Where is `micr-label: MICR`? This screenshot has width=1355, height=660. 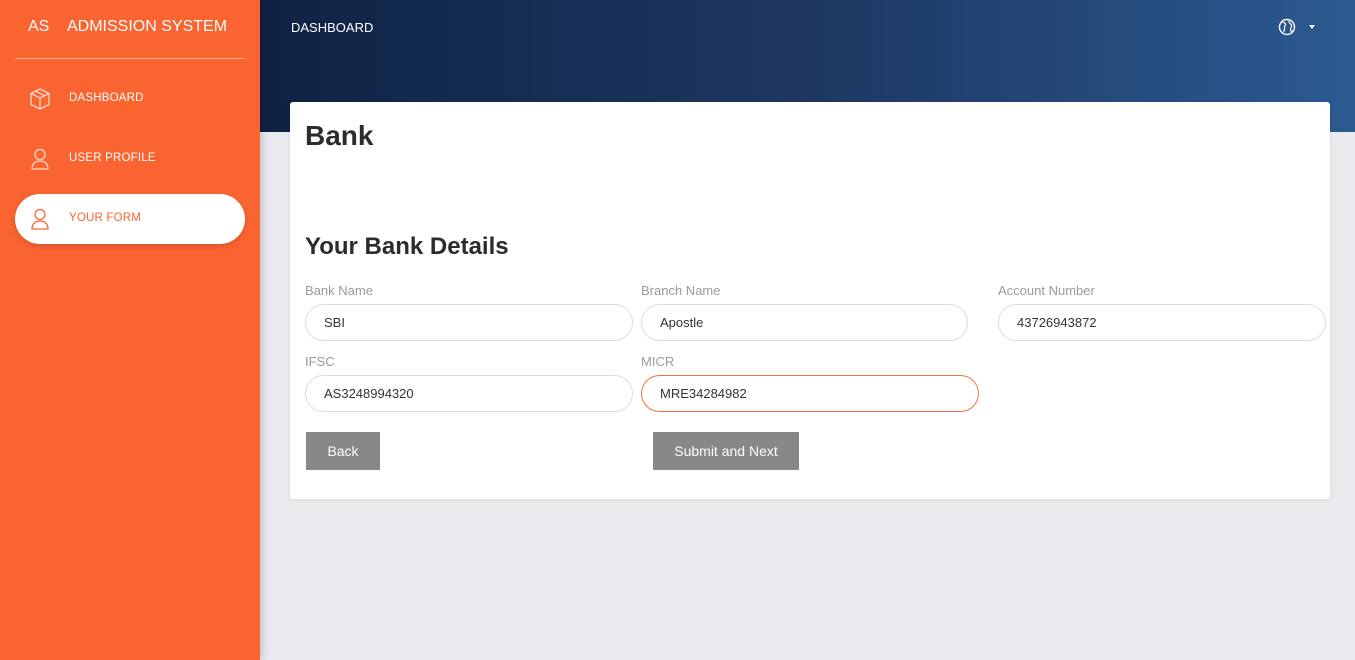
micr-label: MICR is located at coordinates (658, 361).